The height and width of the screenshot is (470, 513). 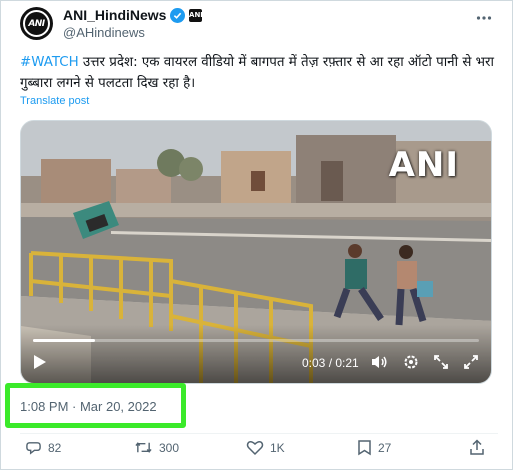 I want to click on share-icon, so click(x=477, y=447).